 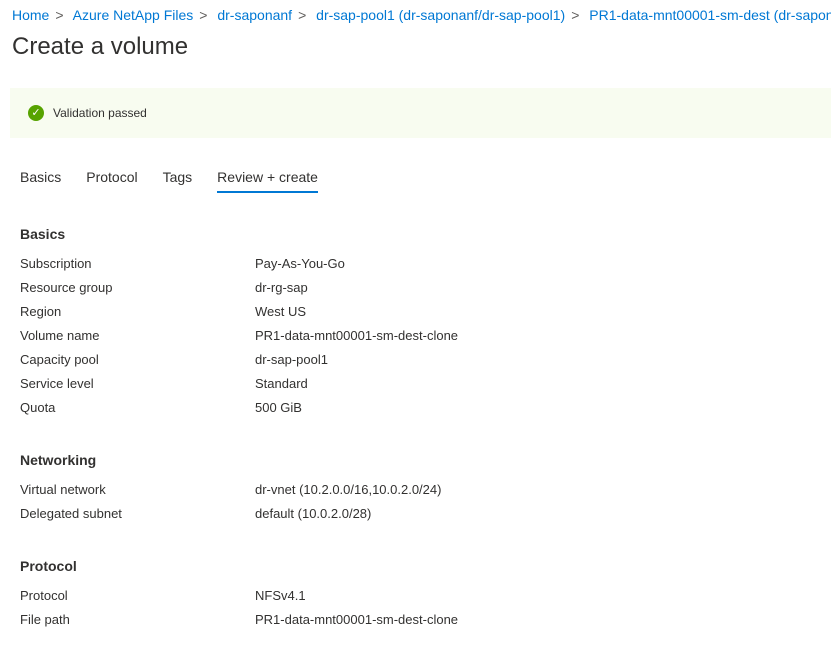 What do you see at coordinates (43, 234) in the screenshot?
I see `section-heading: Basics` at bounding box center [43, 234].